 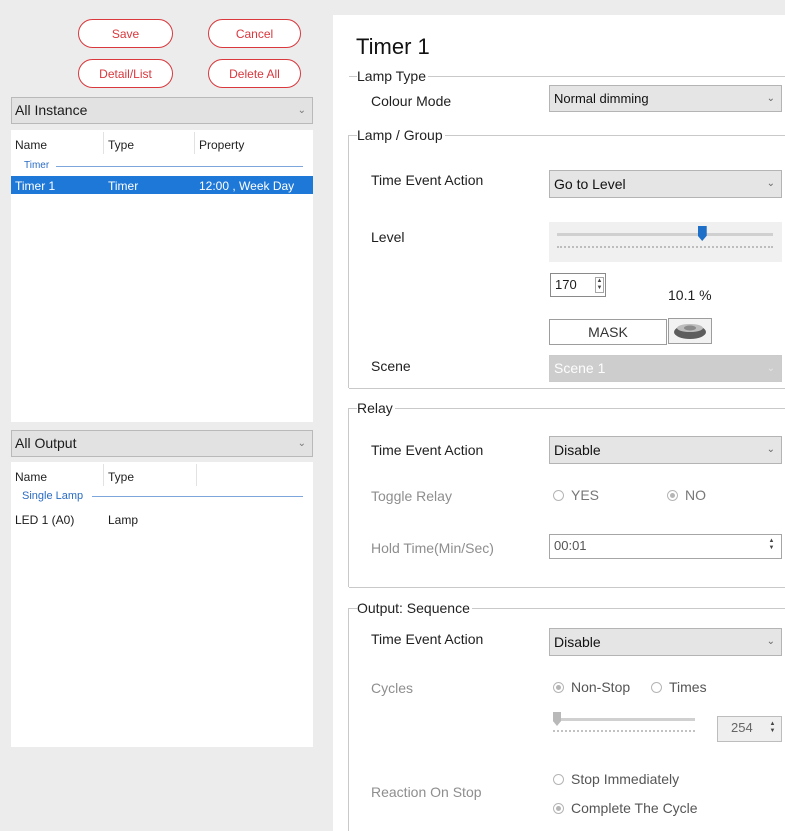 What do you see at coordinates (665, 98) in the screenshot?
I see `colour-mode-select: Normal dimming ⌄` at bounding box center [665, 98].